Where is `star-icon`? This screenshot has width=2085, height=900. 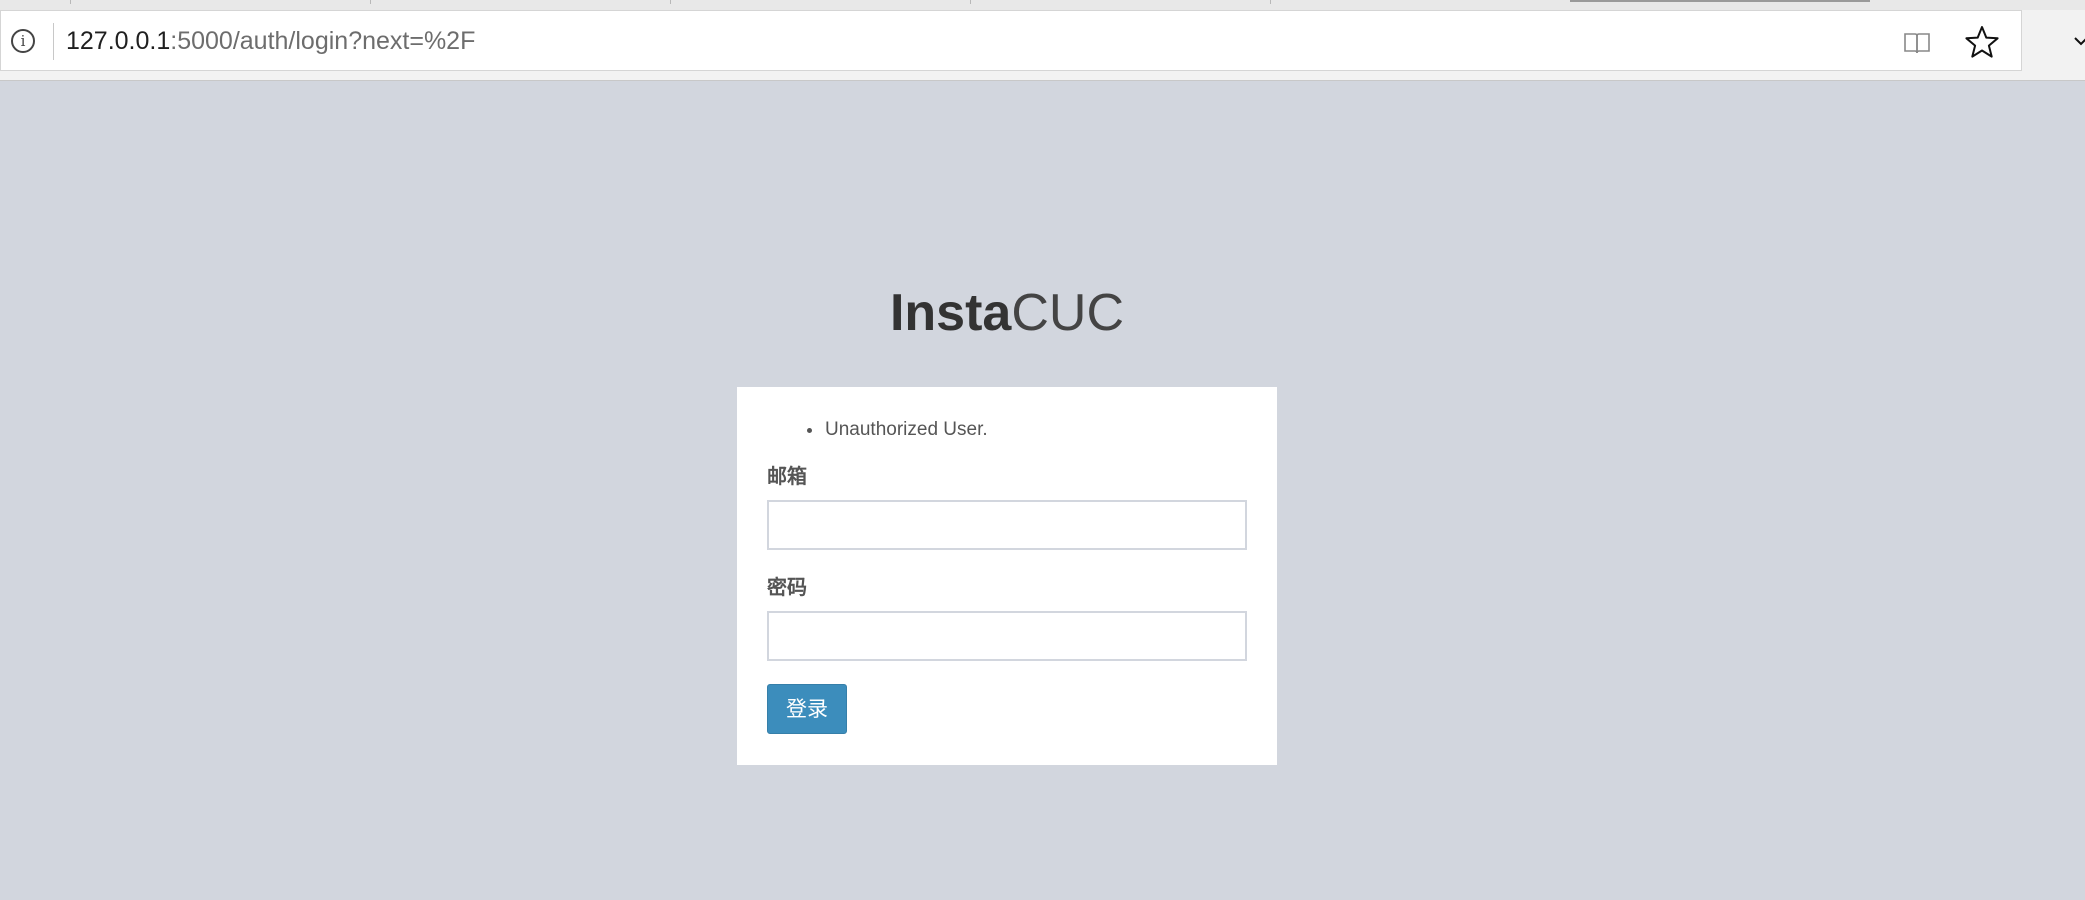 star-icon is located at coordinates (1982, 42).